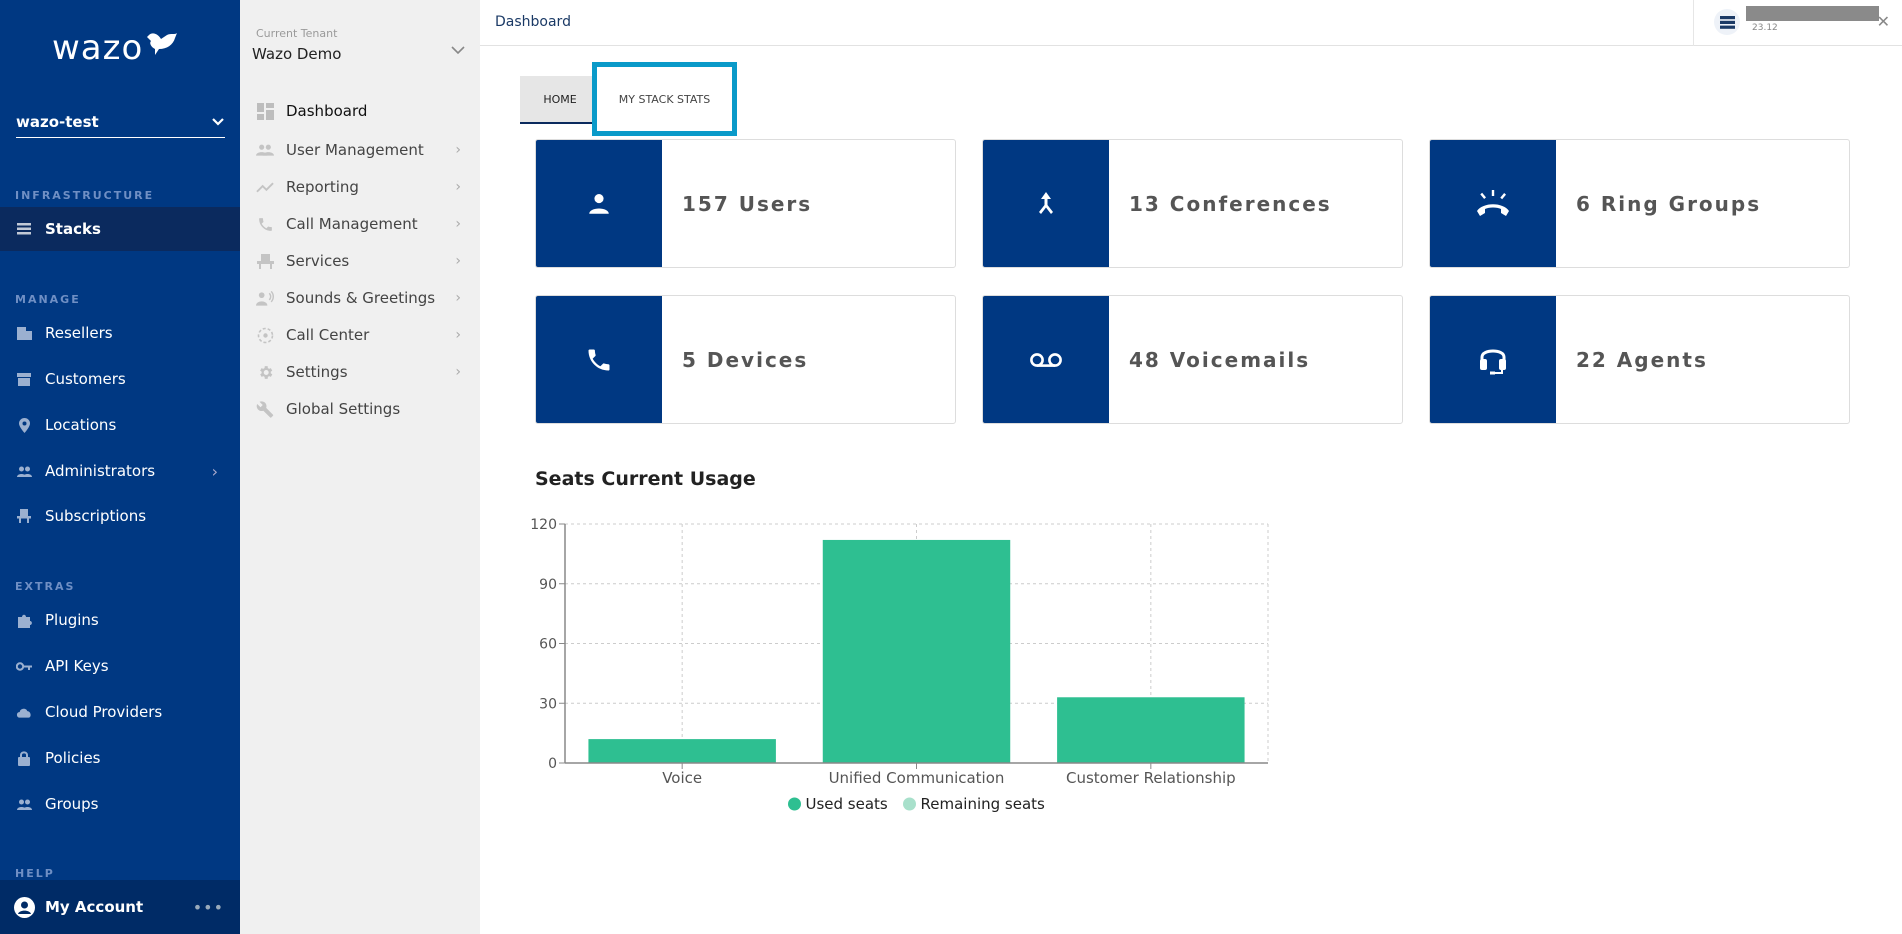 The height and width of the screenshot is (934, 1902). What do you see at coordinates (120, 804) in the screenshot?
I see `sidebar-item-groups: Groups` at bounding box center [120, 804].